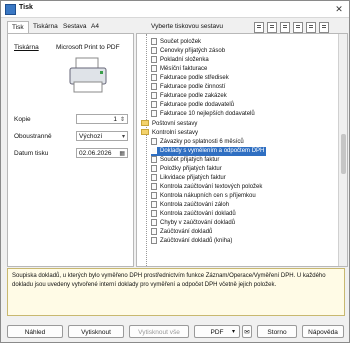 The height and width of the screenshot is (343, 350). What do you see at coordinates (159, 331) in the screenshot?
I see `print-all-button: Vytisknout vše` at bounding box center [159, 331].